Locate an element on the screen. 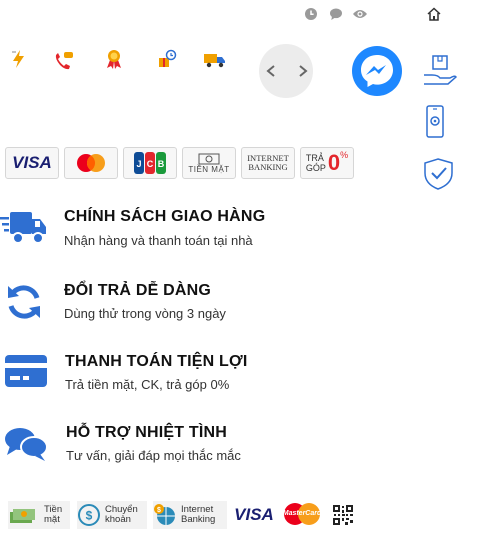 Image resolution: width=478 pixels, height=546 pixels. flash-icon is located at coordinates (18, 59).